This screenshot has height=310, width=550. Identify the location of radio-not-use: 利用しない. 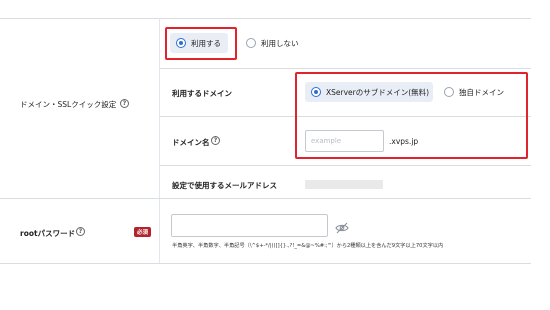
(275, 43).